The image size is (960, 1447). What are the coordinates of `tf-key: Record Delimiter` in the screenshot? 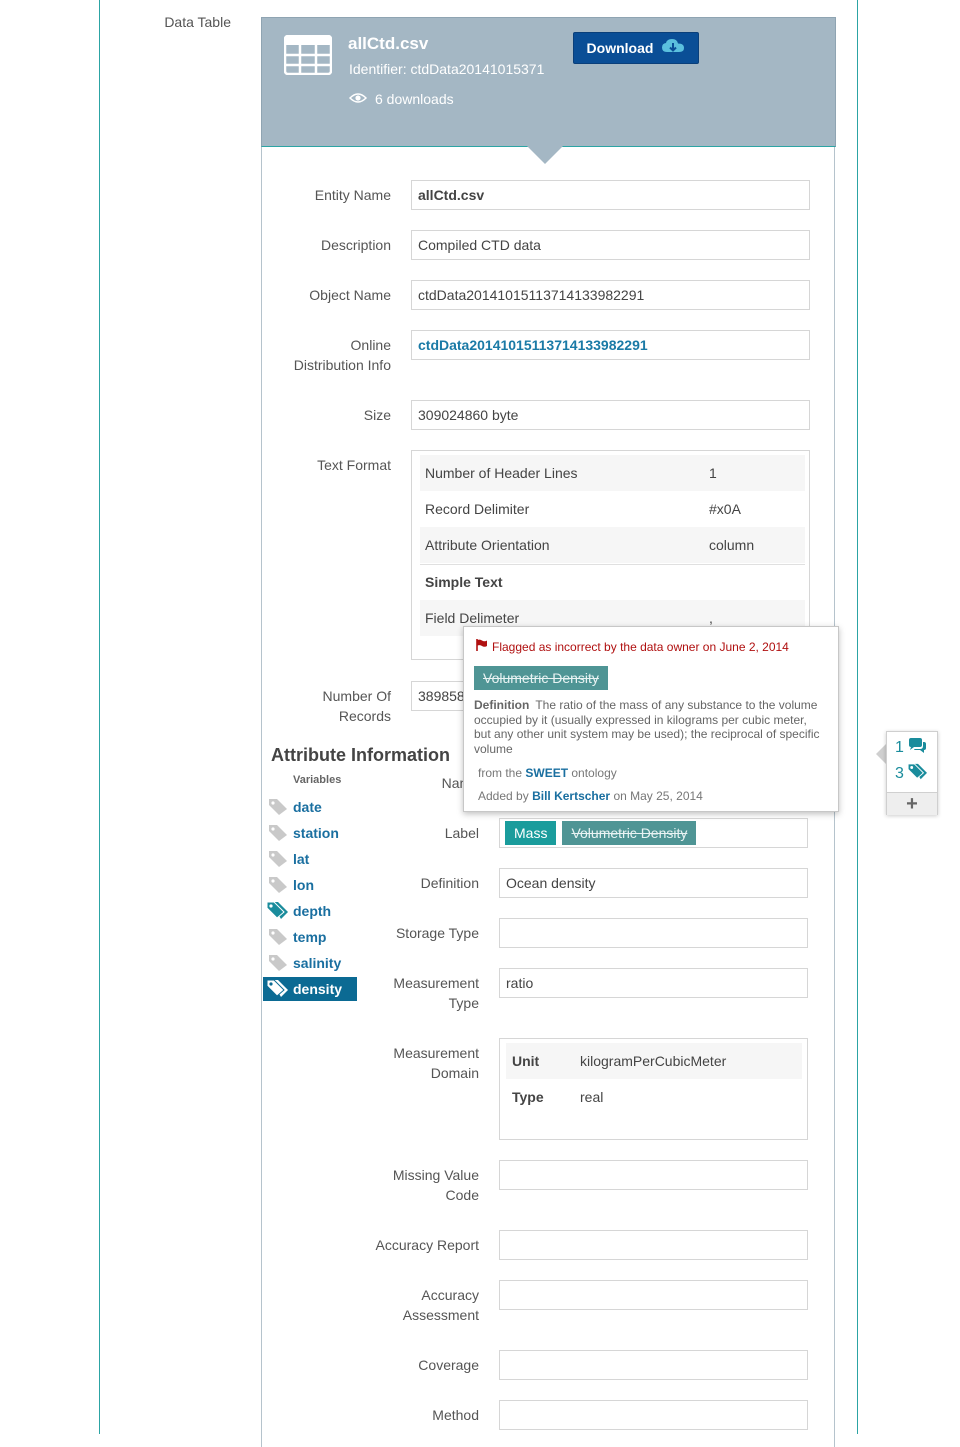 It's located at (477, 509).